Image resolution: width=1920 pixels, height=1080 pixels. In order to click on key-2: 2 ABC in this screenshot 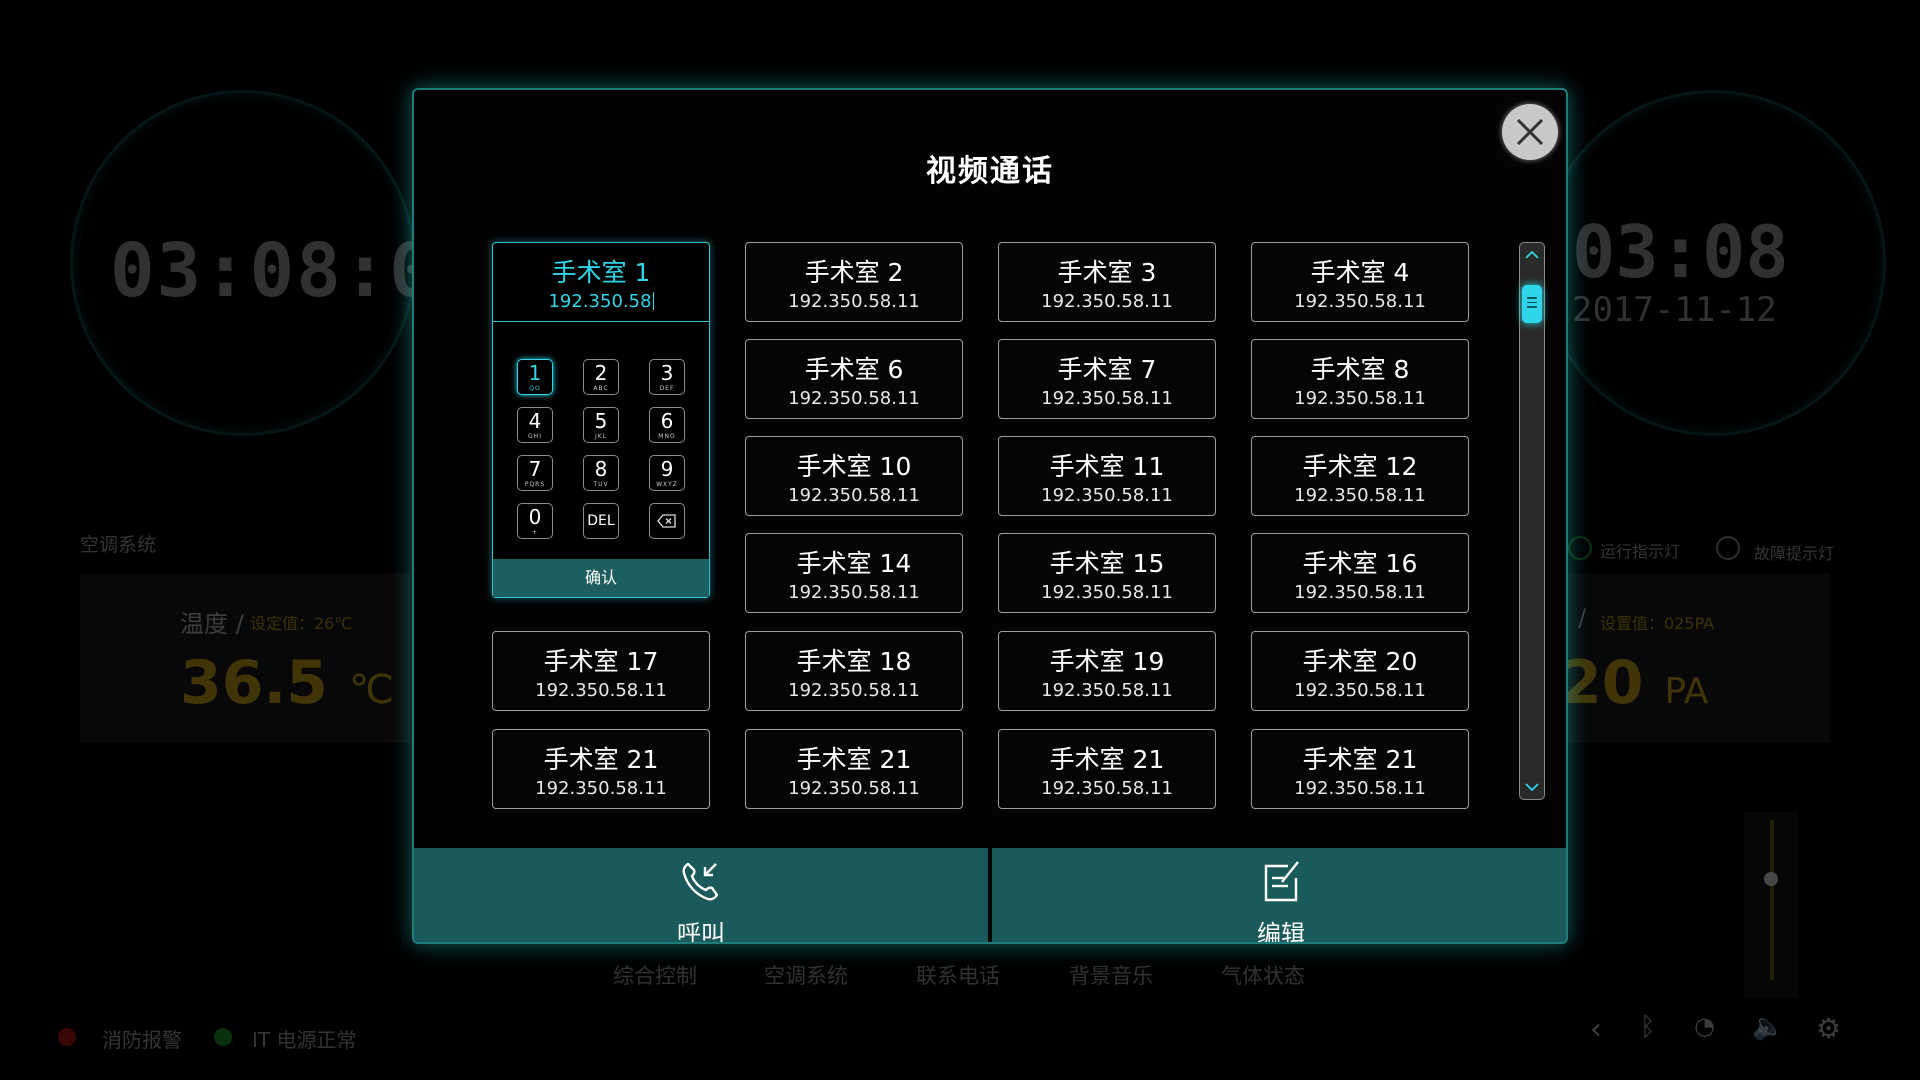, I will do `click(601, 377)`.